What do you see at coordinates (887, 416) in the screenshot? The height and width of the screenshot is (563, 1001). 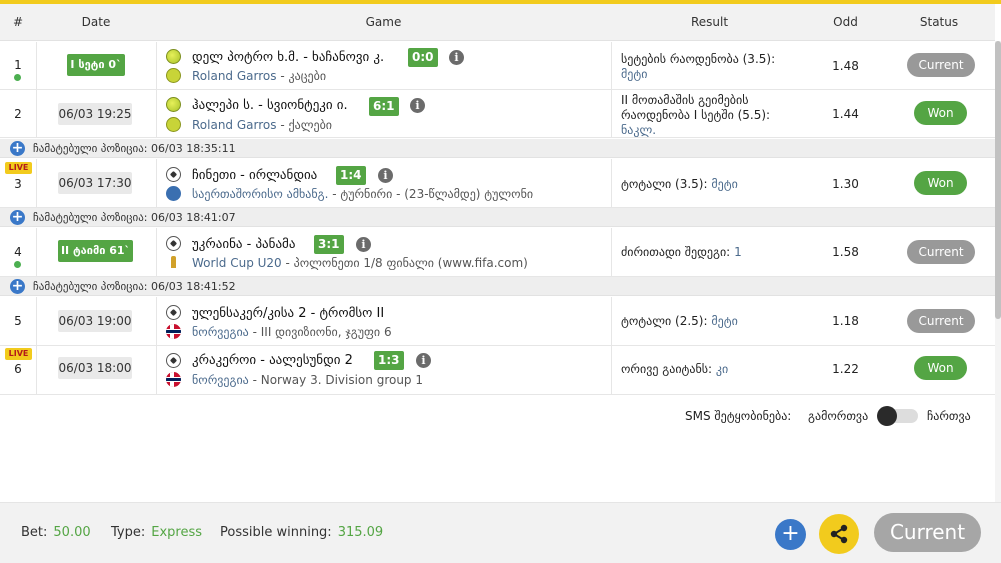 I see `sms-toggle-knob` at bounding box center [887, 416].